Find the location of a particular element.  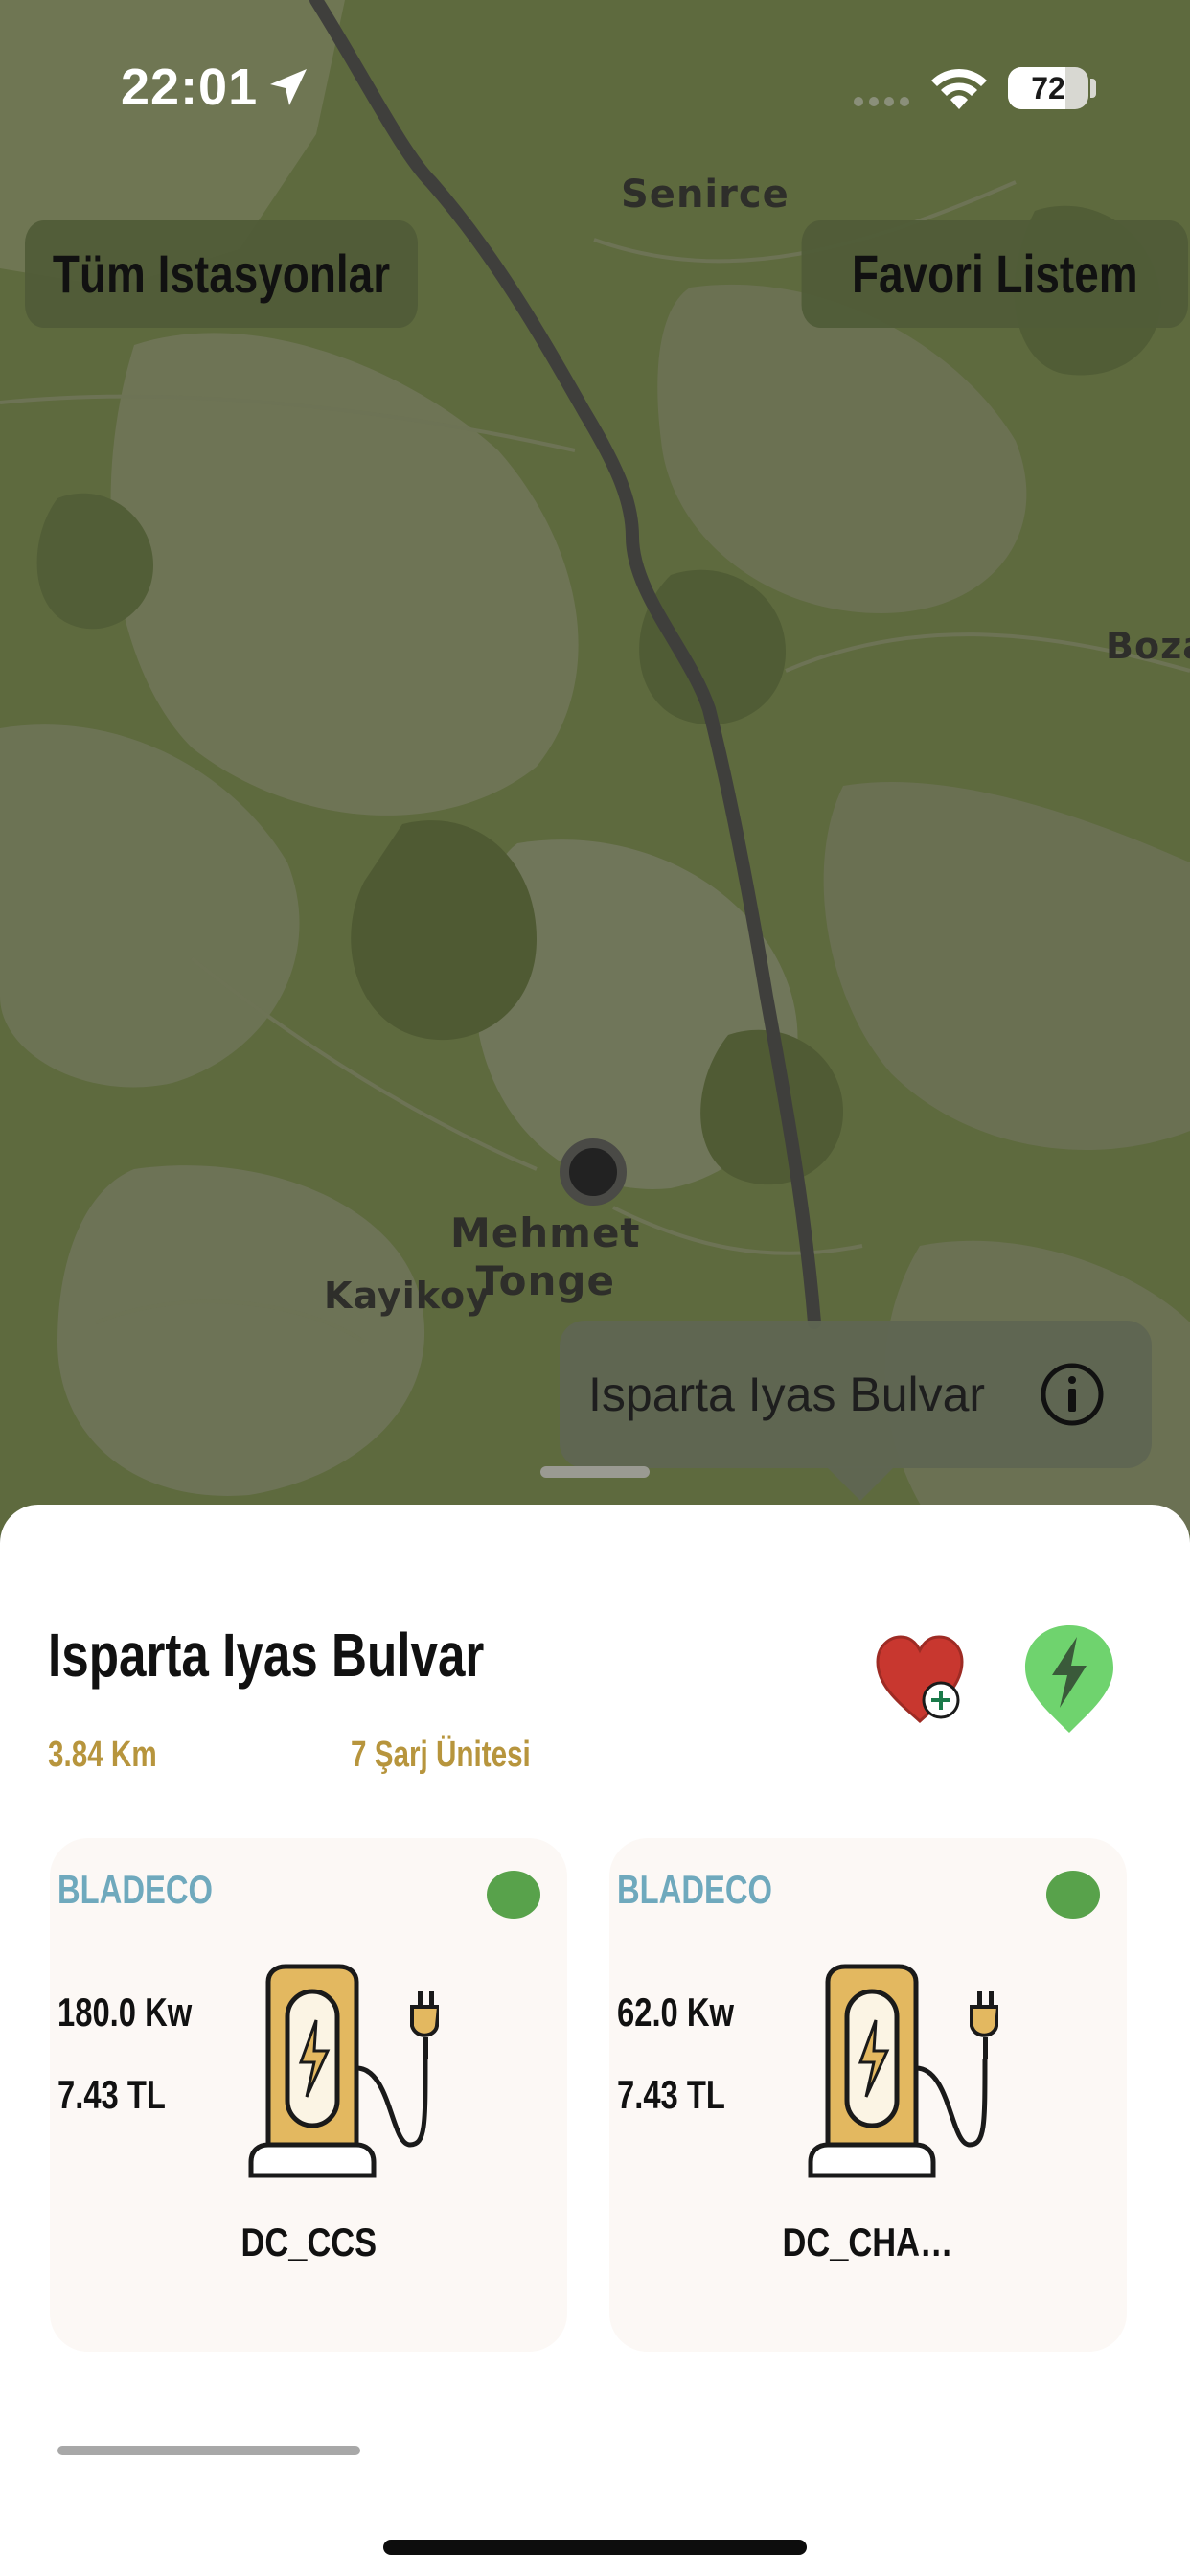

sheet-grabber is located at coordinates (595, 1472).